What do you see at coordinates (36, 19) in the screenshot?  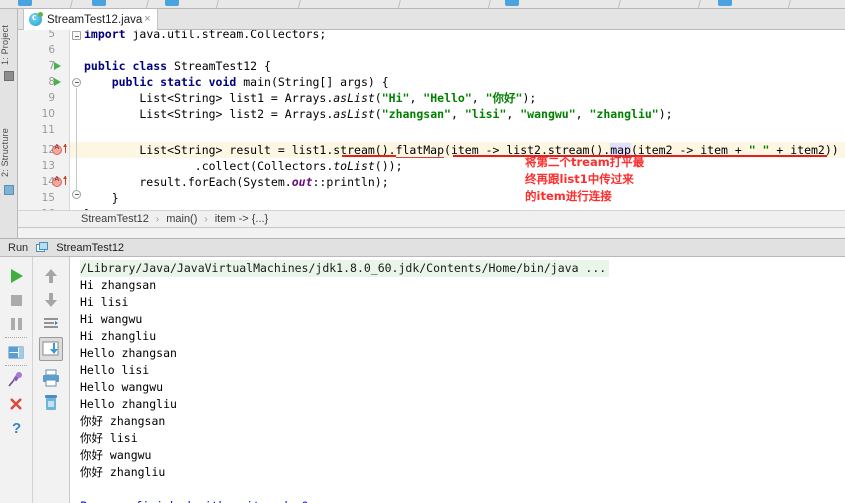 I see `java-class-icon` at bounding box center [36, 19].